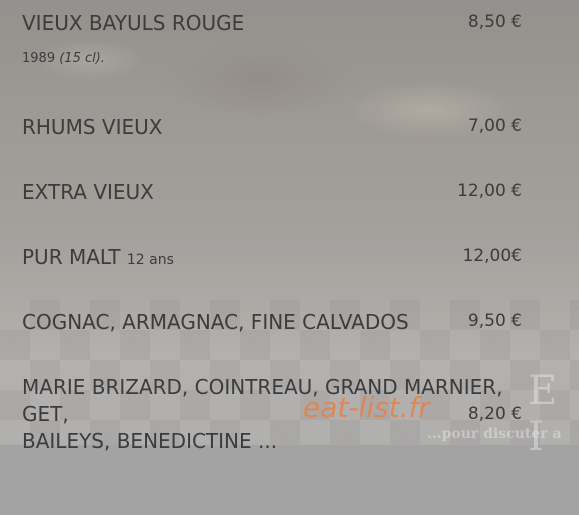  I want to click on menu-item-cognac: COGNAC, ARMAGNAC, FINE CALVADOS 9,50 €, so click(272, 322).